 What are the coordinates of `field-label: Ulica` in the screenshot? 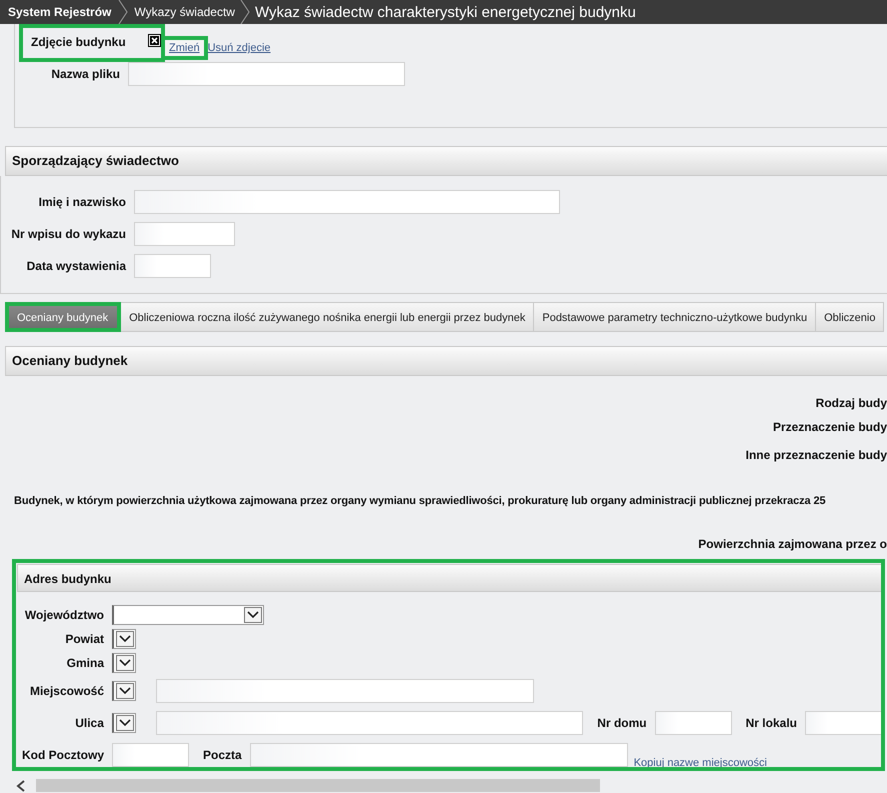 It's located at (89, 723).